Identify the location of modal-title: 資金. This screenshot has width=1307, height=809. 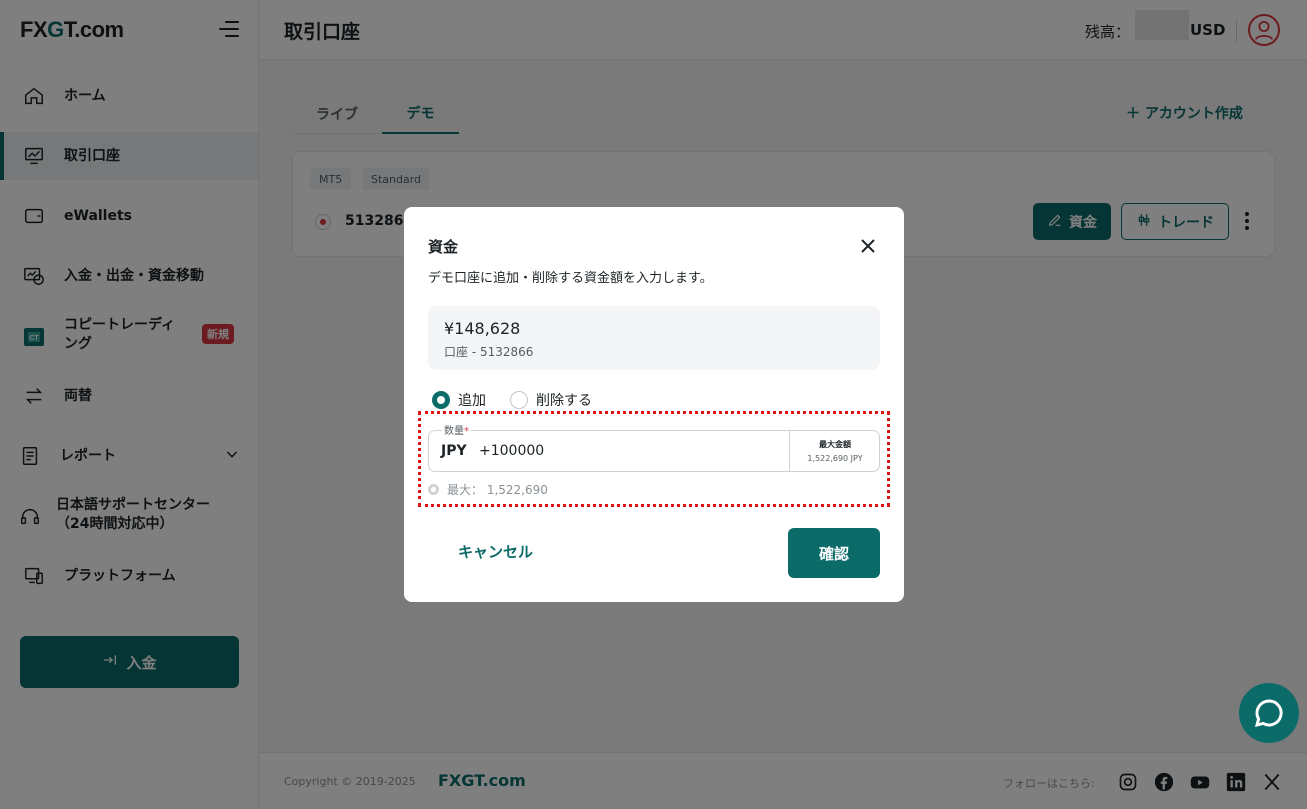
(443, 247).